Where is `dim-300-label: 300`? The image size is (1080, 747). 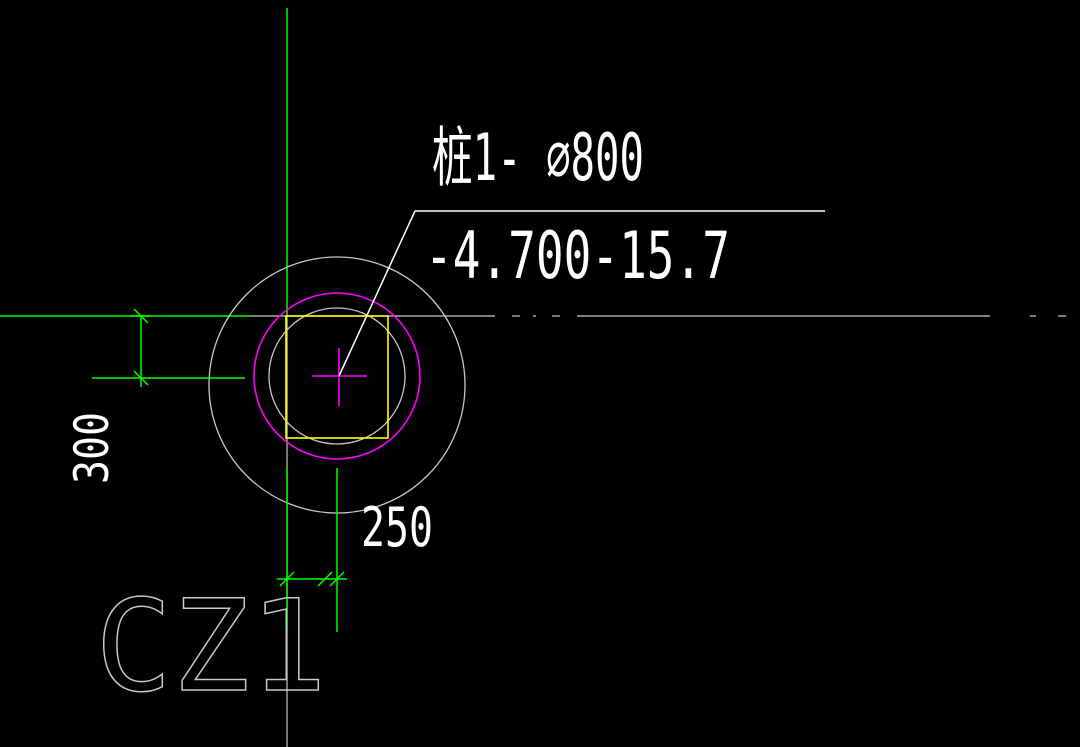 dim-300-label: 300 is located at coordinates (91, 448).